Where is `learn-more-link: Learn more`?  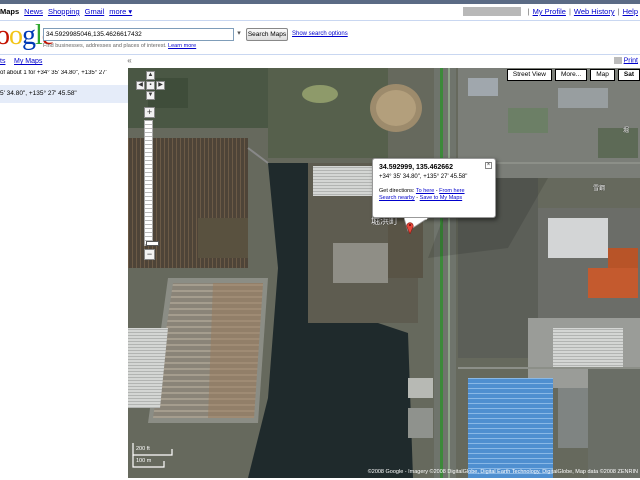 learn-more-link: Learn more is located at coordinates (182, 46).